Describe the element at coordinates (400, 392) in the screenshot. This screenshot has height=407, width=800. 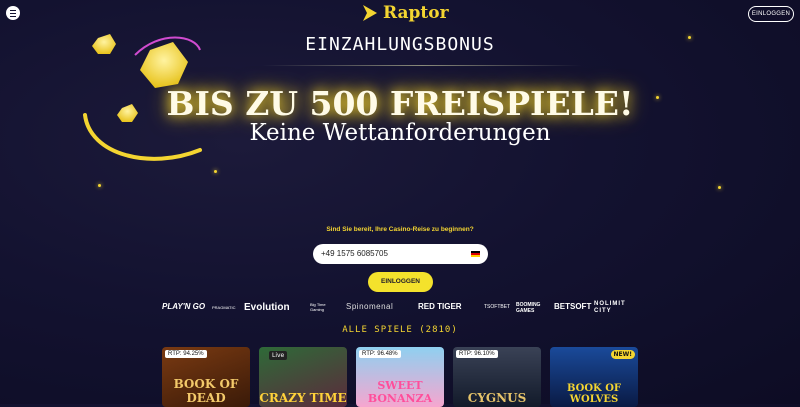
I see `game-title: SWEET BONANZA` at that location.